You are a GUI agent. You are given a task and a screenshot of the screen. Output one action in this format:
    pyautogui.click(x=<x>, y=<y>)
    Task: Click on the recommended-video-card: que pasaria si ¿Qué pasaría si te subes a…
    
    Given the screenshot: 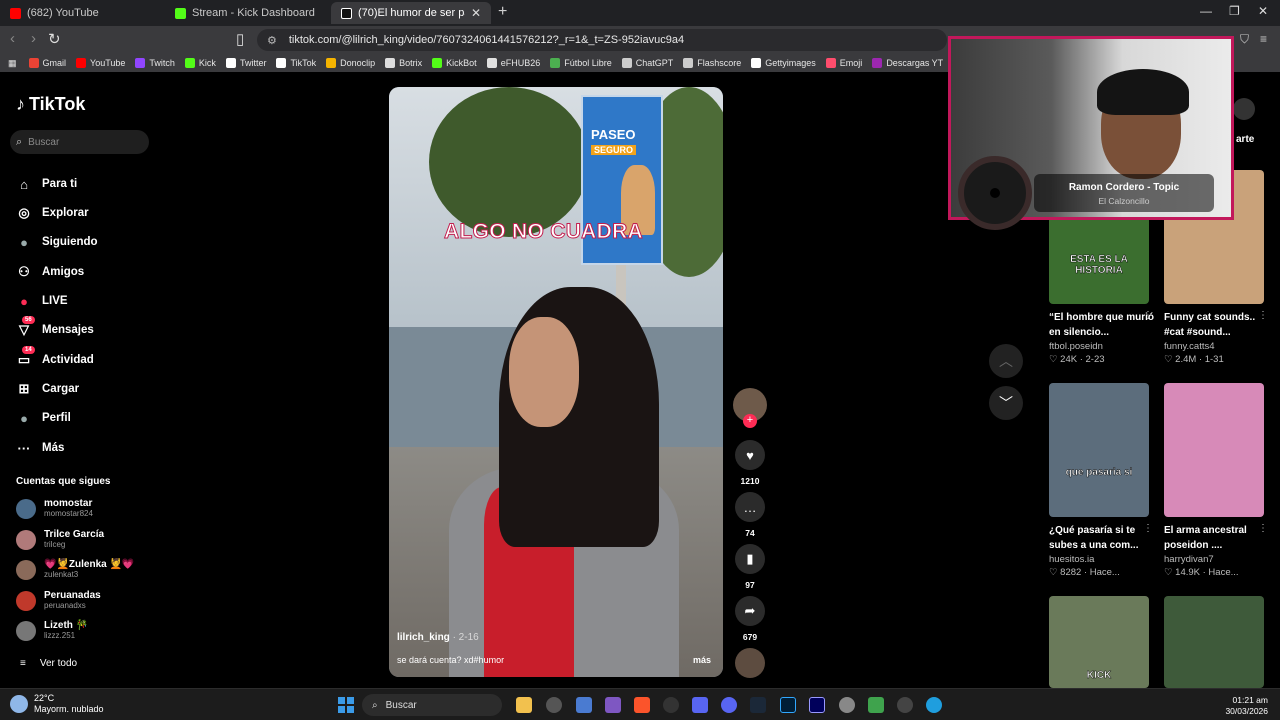 What is the action you would take?
    pyautogui.click(x=1103, y=480)
    